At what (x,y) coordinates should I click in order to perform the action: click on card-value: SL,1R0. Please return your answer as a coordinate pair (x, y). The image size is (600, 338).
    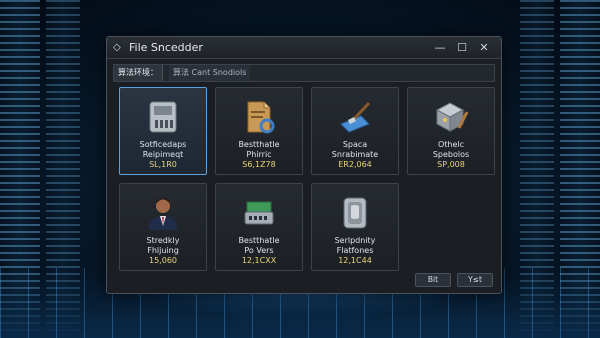
    Looking at the image, I should click on (163, 164).